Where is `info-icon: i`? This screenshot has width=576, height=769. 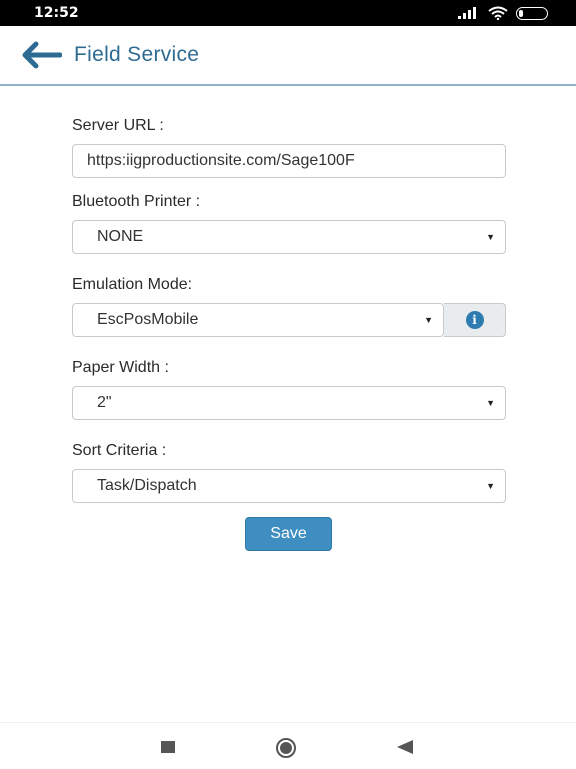
info-icon: i is located at coordinates (474, 320).